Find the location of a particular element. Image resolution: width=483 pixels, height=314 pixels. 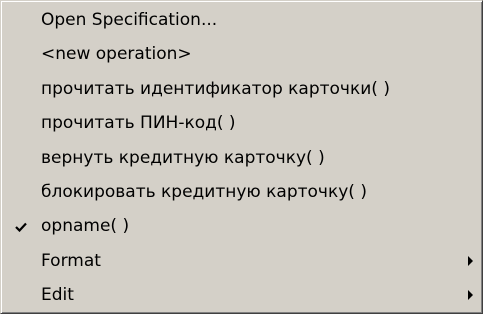

menu-item-label: вернуть кредитную карточку( ) is located at coordinates (183, 157).